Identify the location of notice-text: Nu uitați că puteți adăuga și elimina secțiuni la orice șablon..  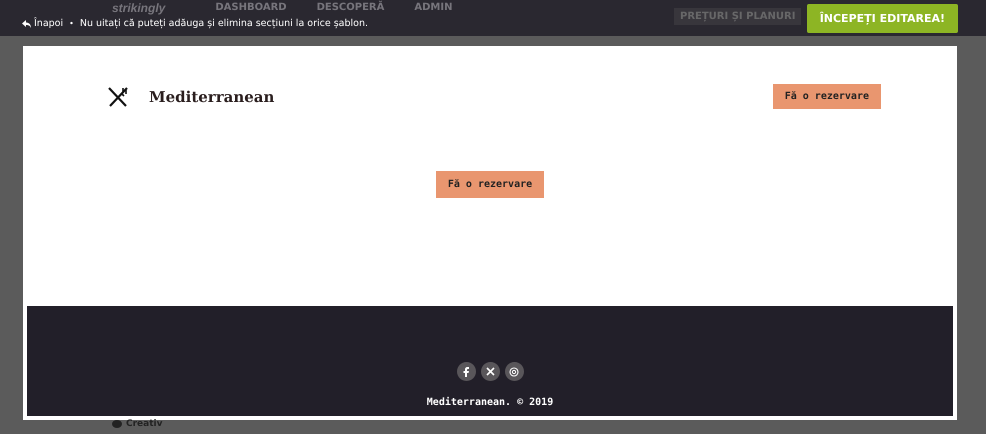
(224, 23).